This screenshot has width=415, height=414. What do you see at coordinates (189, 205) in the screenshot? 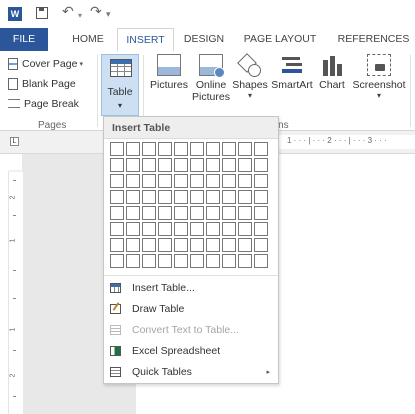
I see `table-size-grid` at bounding box center [189, 205].